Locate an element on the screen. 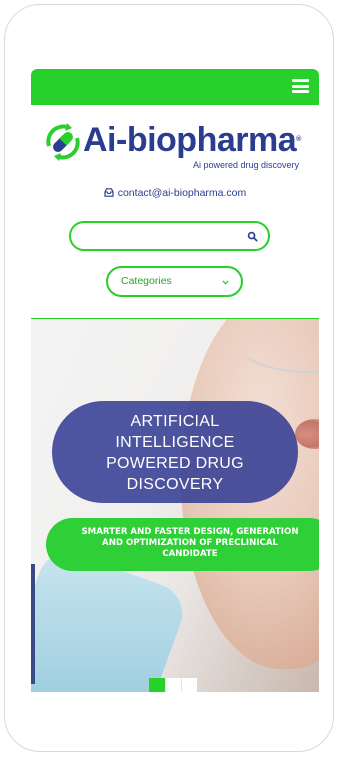 This screenshot has height=757, width=342. brand-tagline: Ai powered drug discovery is located at coordinates (246, 165).